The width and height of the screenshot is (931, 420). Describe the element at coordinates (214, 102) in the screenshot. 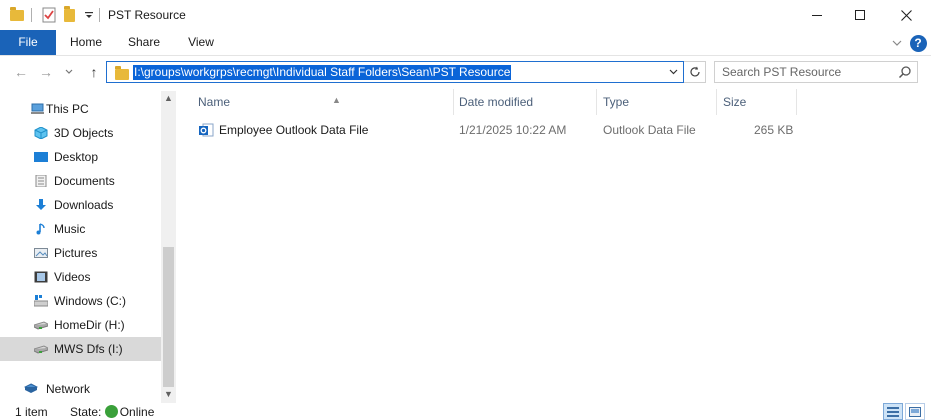

I see `column-header-name-label: Name` at that location.